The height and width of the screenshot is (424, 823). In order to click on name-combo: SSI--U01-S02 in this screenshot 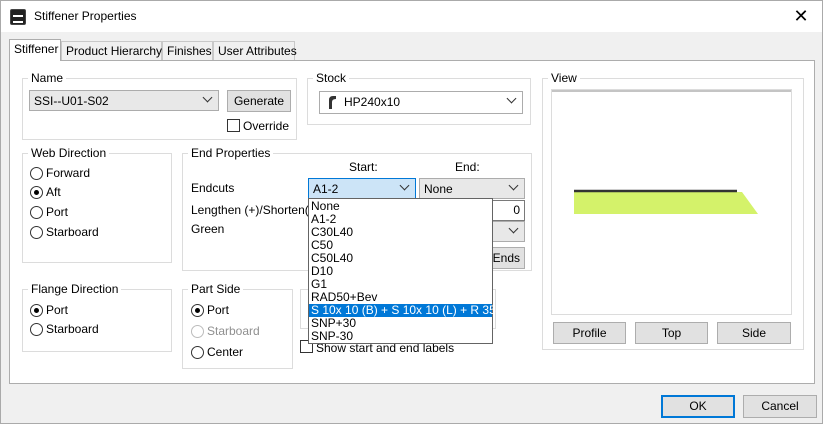, I will do `click(124, 100)`.